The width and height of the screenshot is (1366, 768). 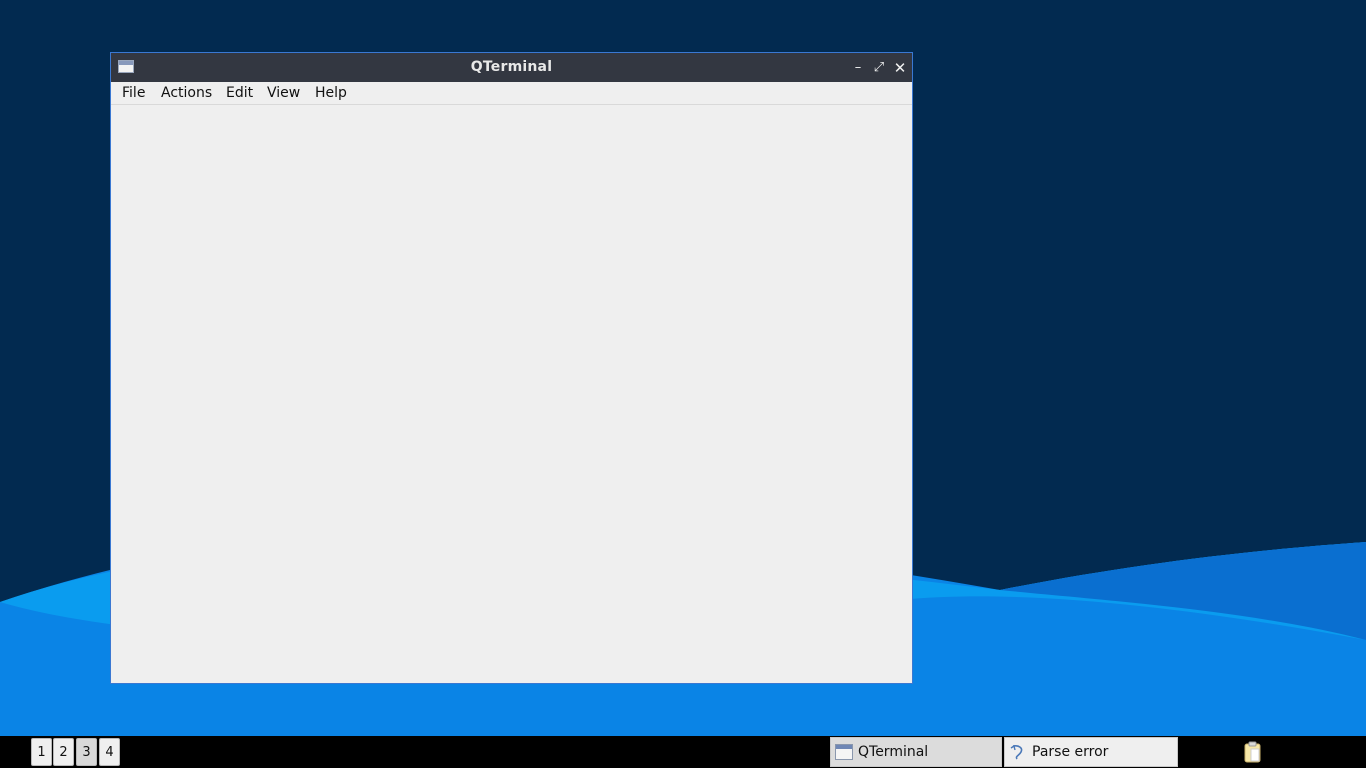 What do you see at coordinates (86, 752) in the screenshot?
I see `workspace-3-button: 3` at bounding box center [86, 752].